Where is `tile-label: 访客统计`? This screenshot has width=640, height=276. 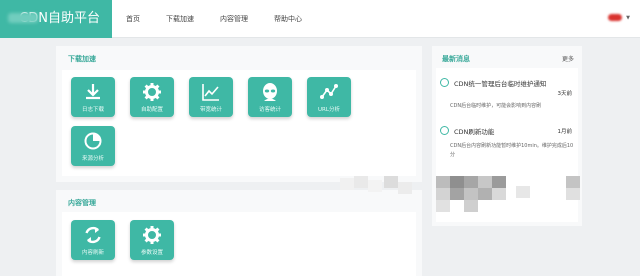 tile-label: 访客统计 is located at coordinates (269, 110).